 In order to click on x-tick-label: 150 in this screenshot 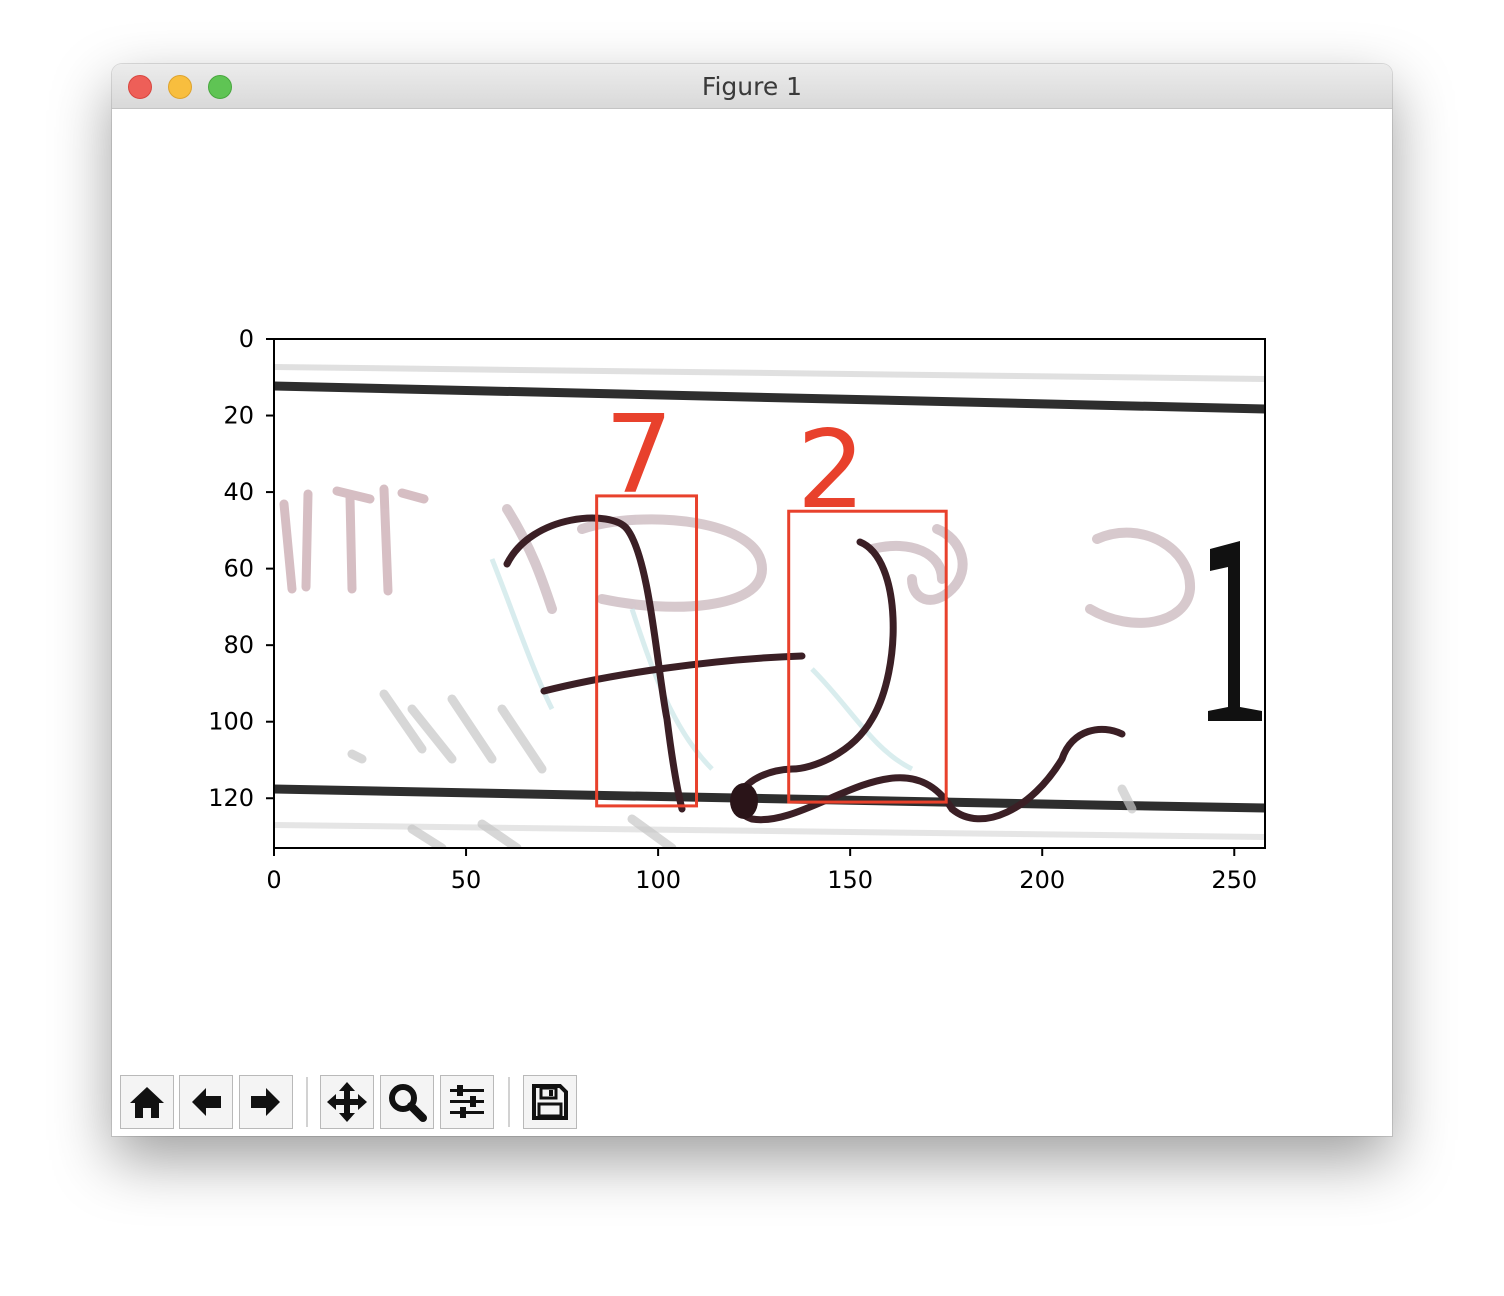, I will do `click(850, 880)`.